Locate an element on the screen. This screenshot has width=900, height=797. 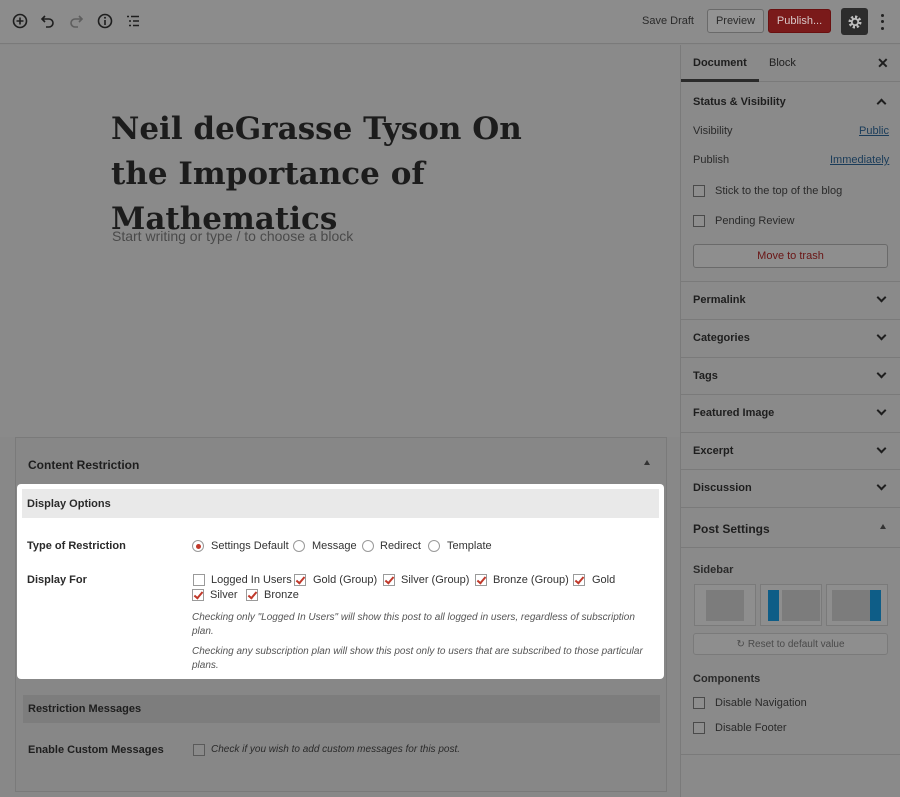
checkbox-bronze-group-label: Bronze (Group) is located at coordinates (531, 580).